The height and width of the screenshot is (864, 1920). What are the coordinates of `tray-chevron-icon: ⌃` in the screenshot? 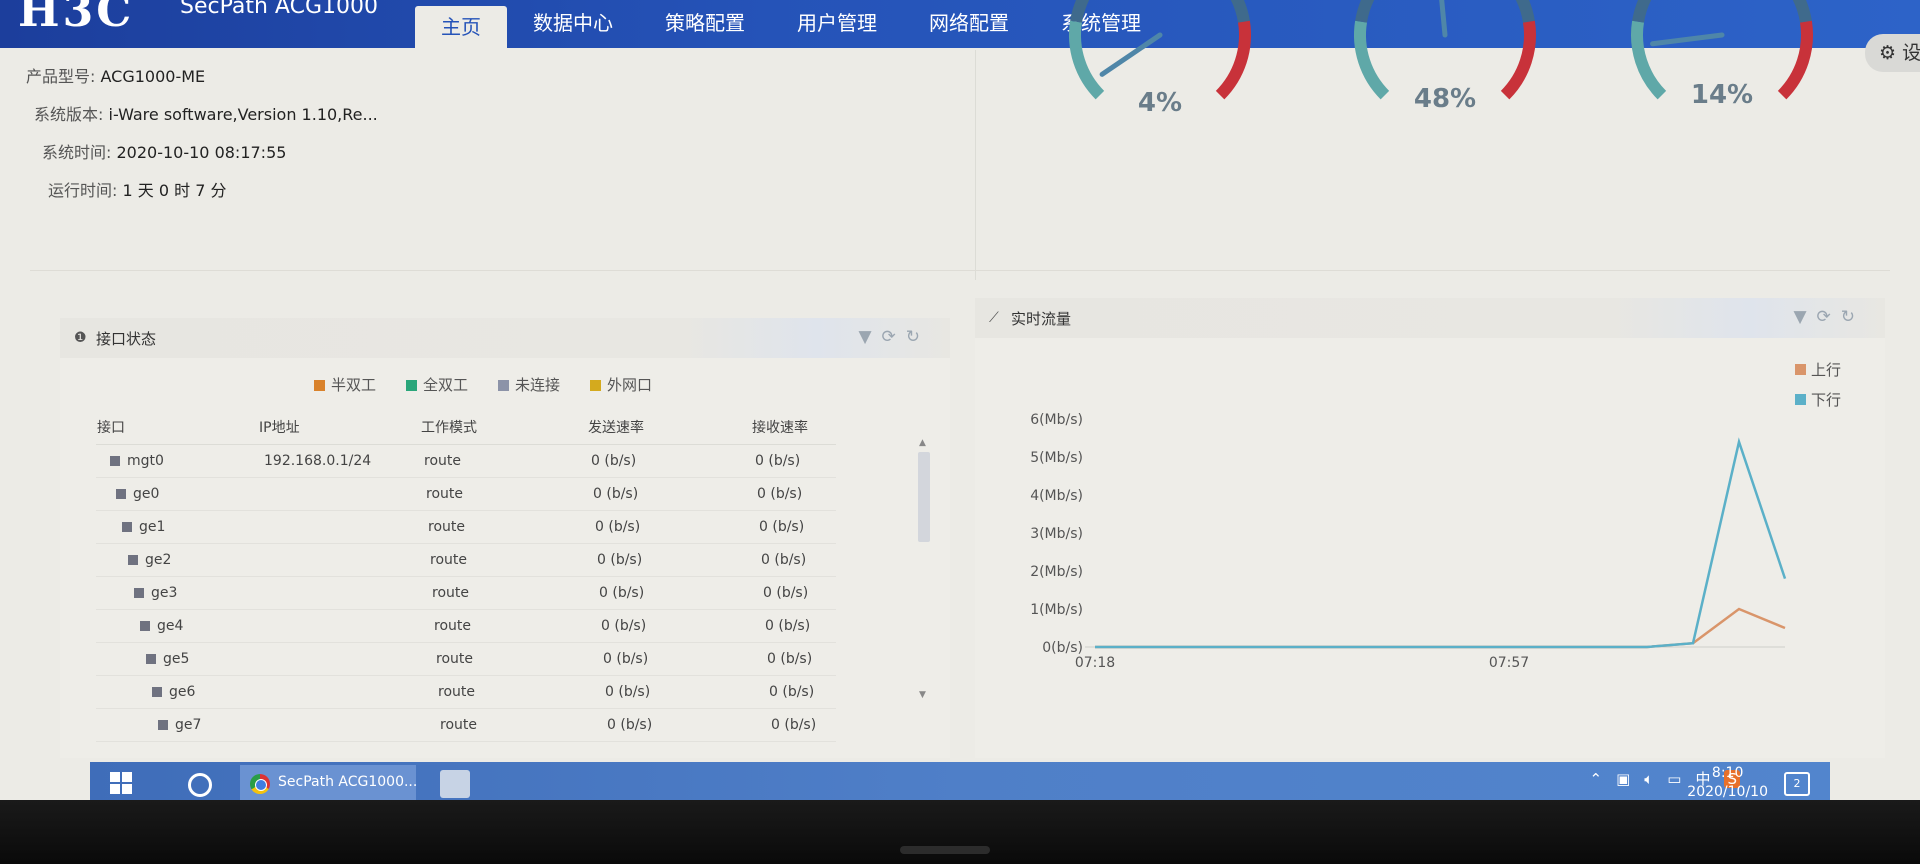 It's located at (1595, 779).